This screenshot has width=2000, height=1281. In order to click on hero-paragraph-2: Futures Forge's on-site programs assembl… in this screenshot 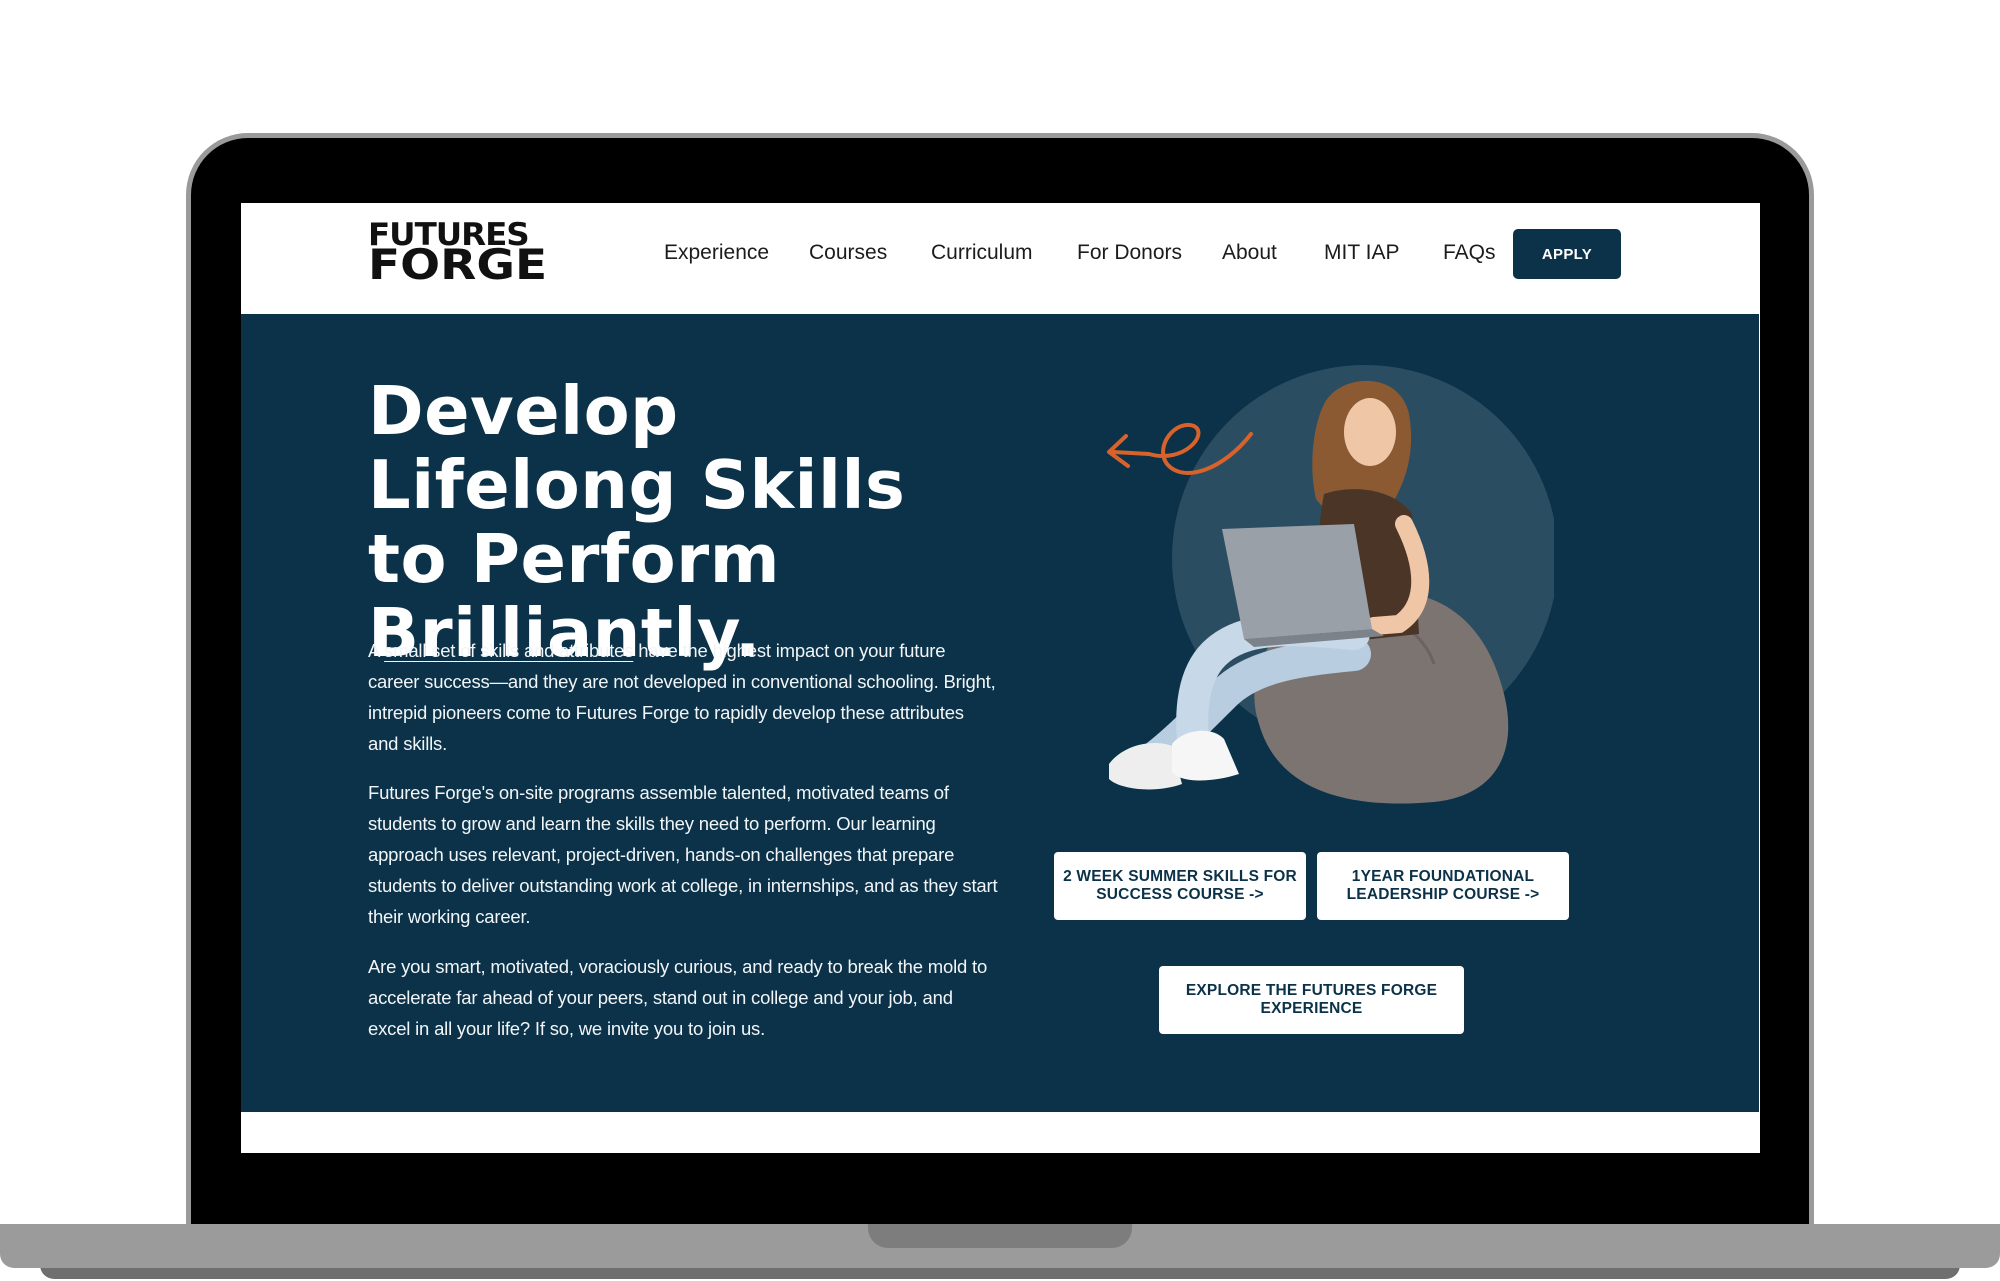, I will do `click(683, 854)`.